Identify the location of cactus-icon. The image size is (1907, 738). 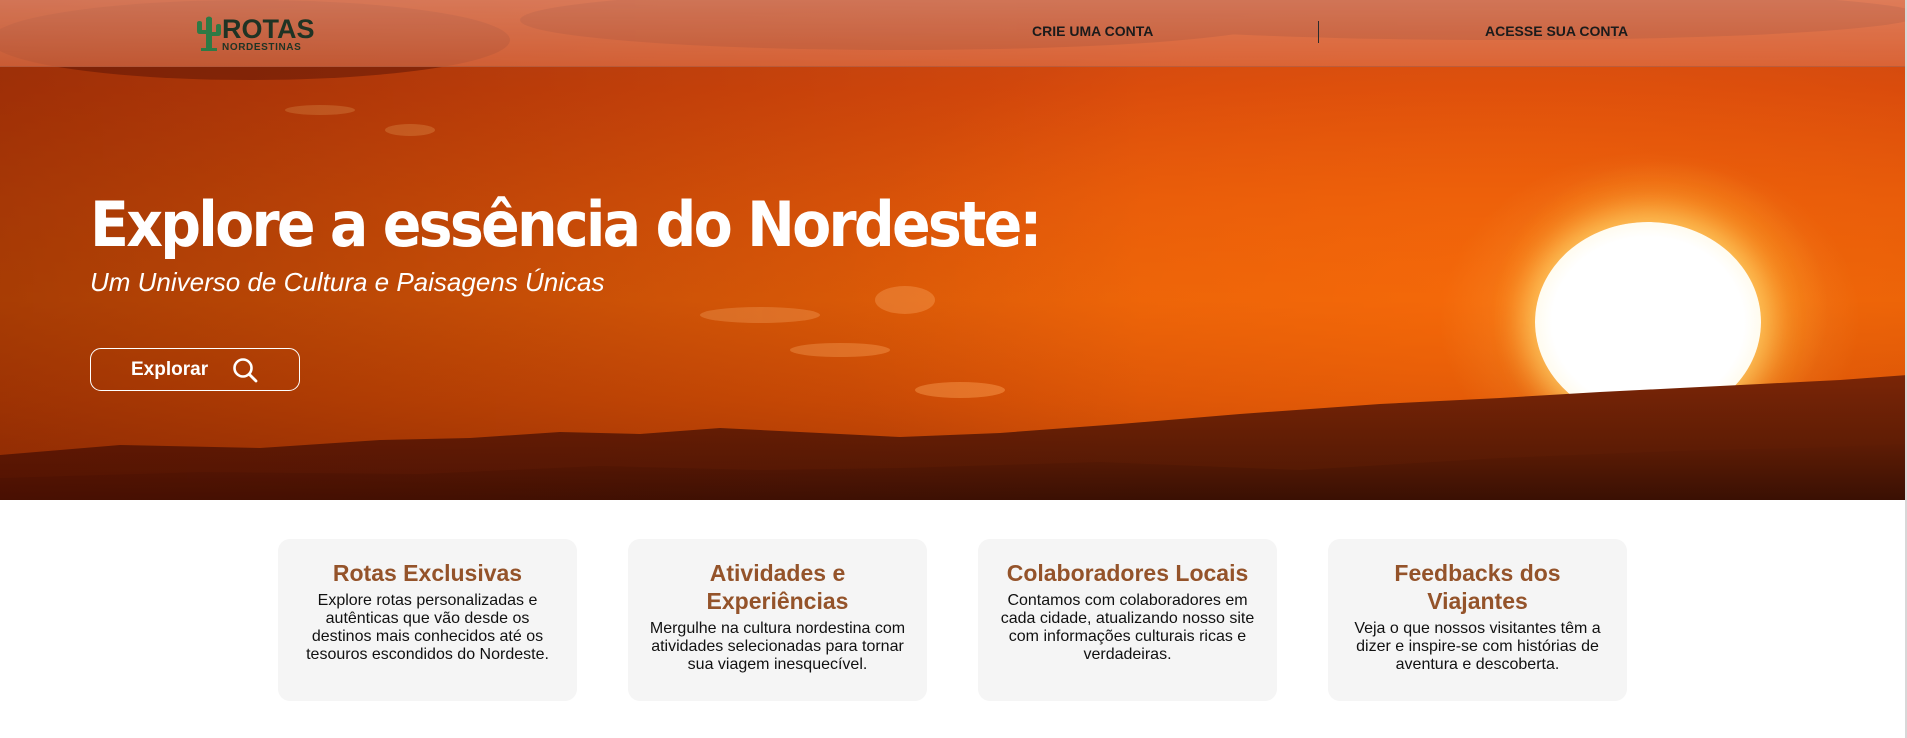
(209, 33).